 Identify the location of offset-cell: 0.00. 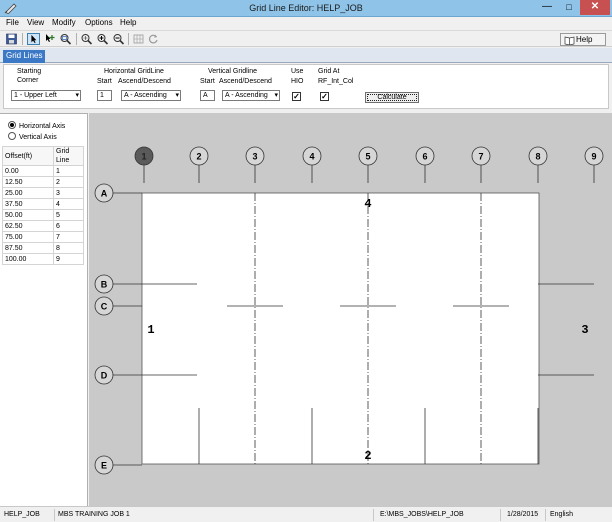
(28, 171).